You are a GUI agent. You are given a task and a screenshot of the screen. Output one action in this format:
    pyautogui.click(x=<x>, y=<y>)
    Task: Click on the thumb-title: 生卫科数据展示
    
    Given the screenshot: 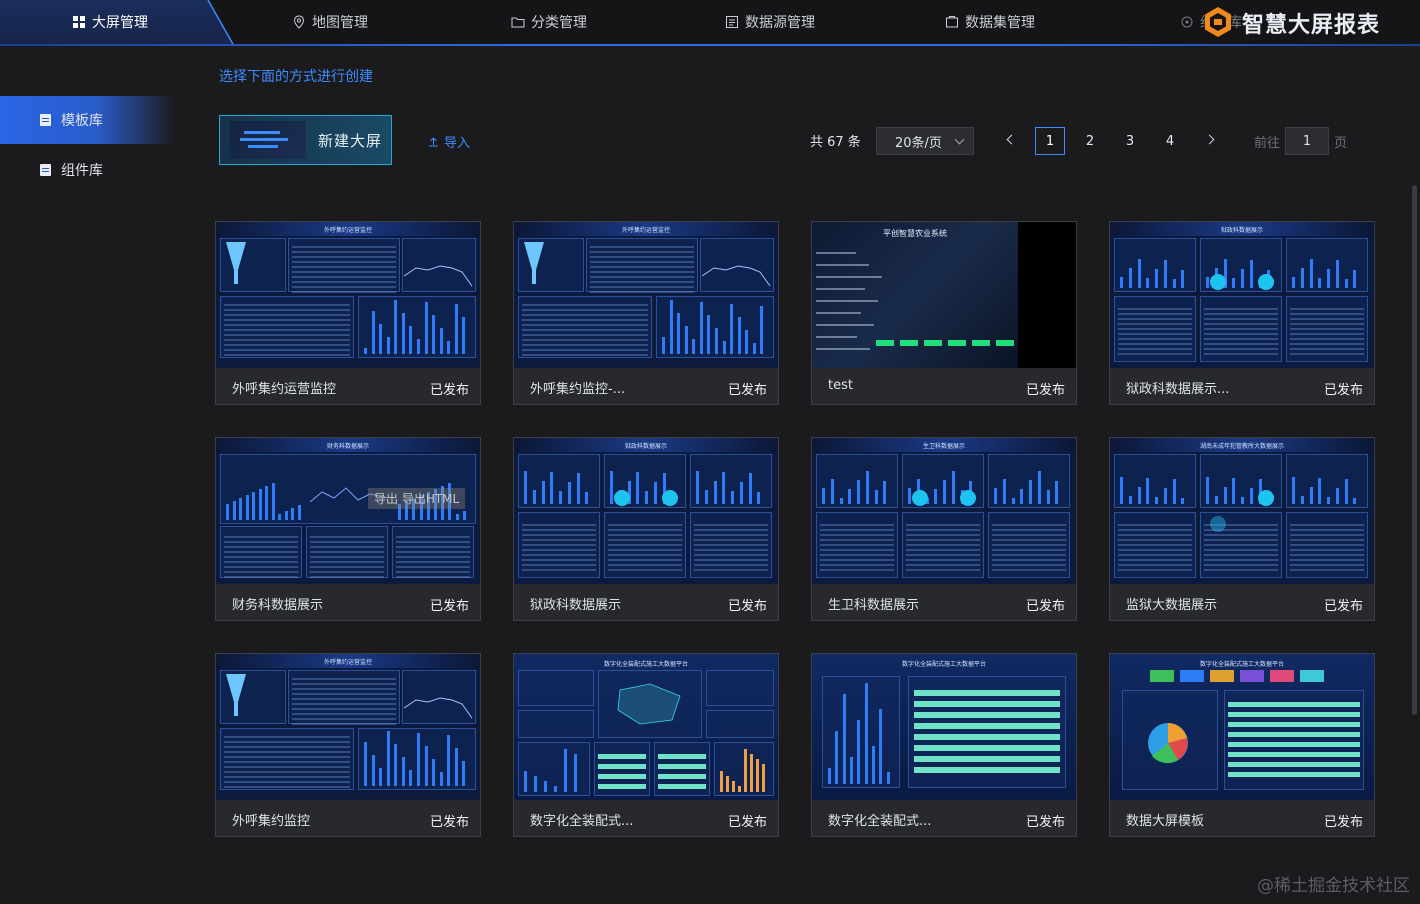 What is the action you would take?
    pyautogui.click(x=943, y=446)
    